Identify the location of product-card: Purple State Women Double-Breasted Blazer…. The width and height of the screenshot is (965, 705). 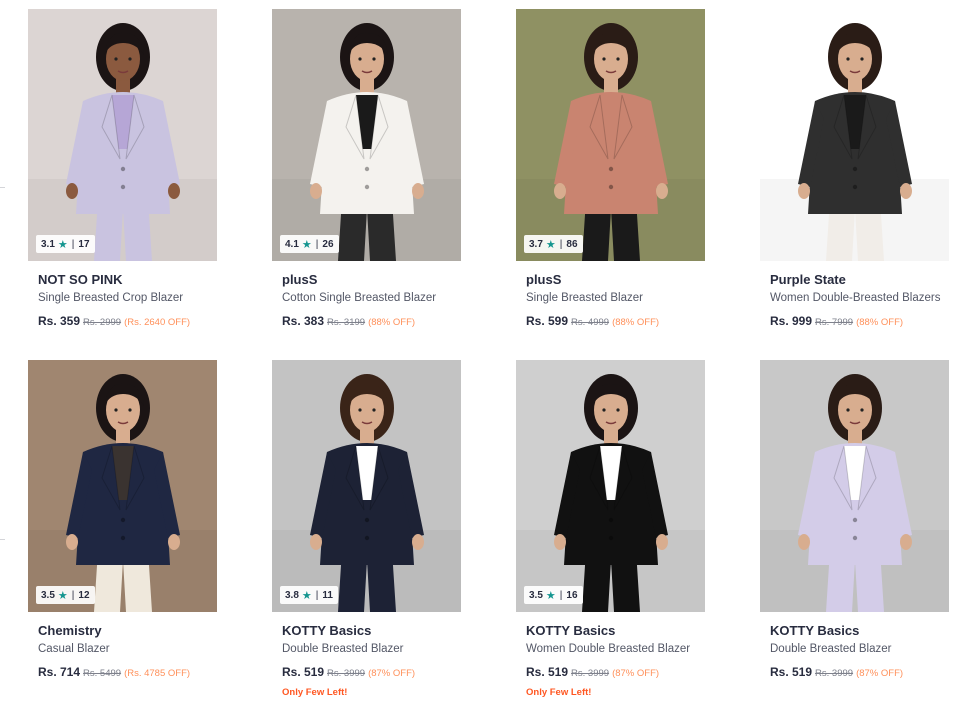
(862, 181).